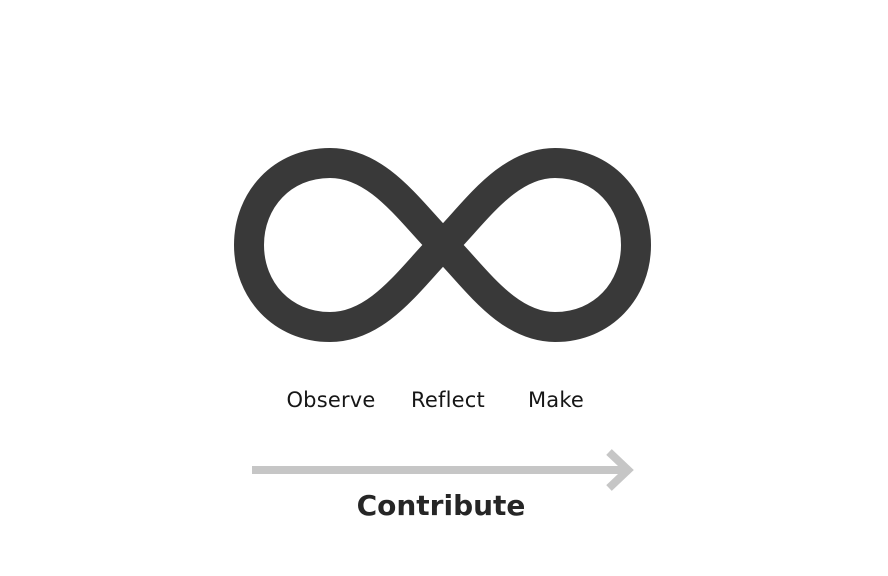 The height and width of the screenshot is (576, 888). What do you see at coordinates (441, 505) in the screenshot?
I see `contribute-label: Contribute` at bounding box center [441, 505].